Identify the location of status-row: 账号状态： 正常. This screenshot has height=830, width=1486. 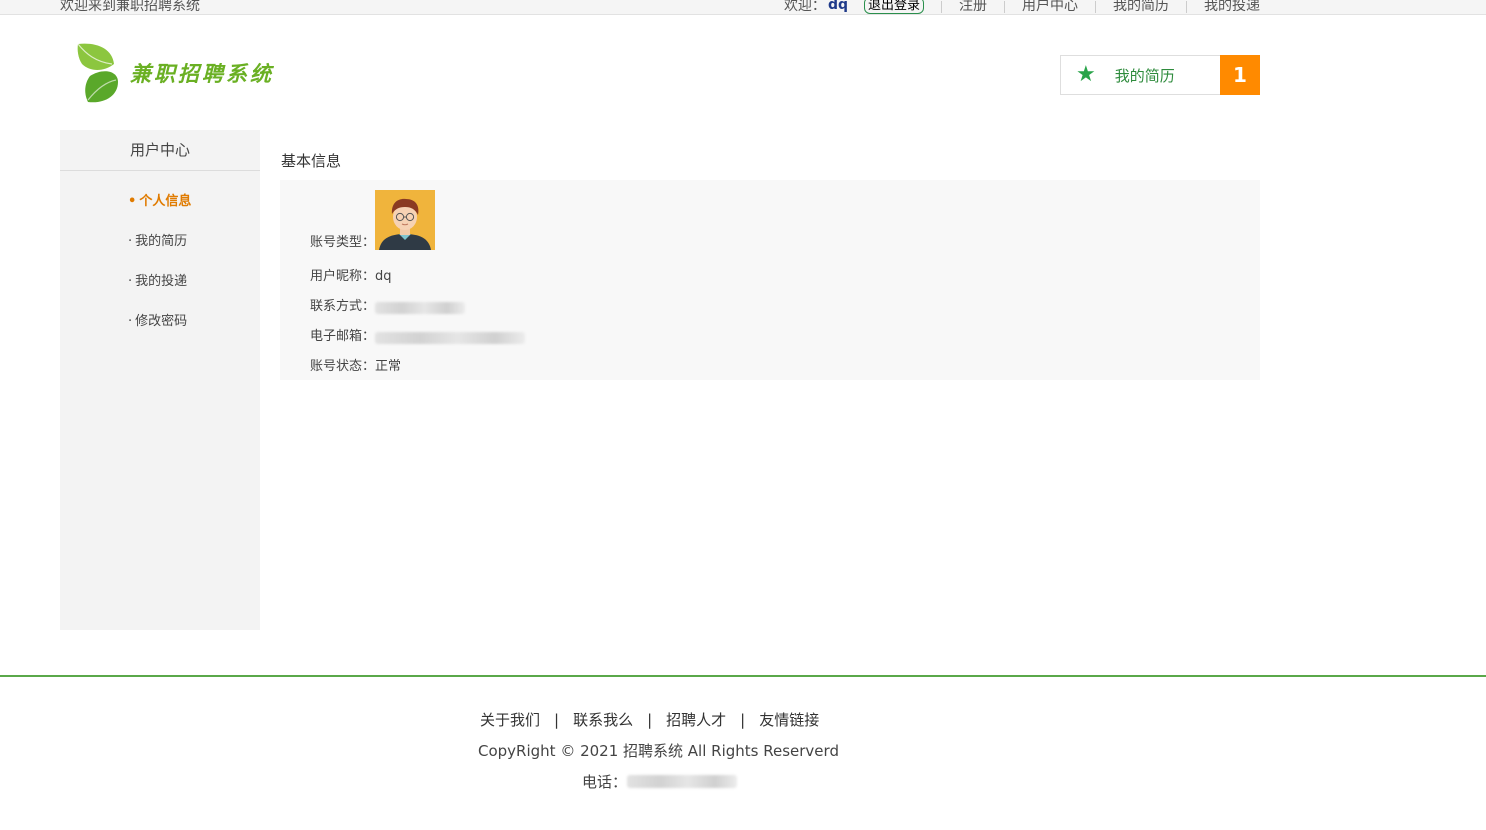
(355, 364).